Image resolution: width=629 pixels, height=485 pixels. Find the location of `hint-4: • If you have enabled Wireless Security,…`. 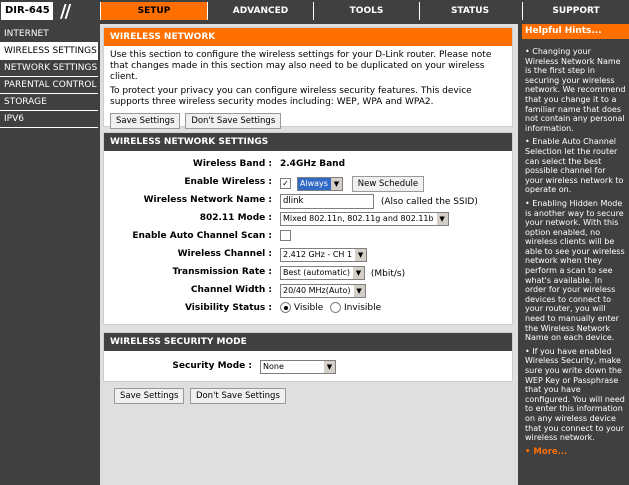

hint-4: • If you have enabled Wireless Security,… is located at coordinates (575, 394).